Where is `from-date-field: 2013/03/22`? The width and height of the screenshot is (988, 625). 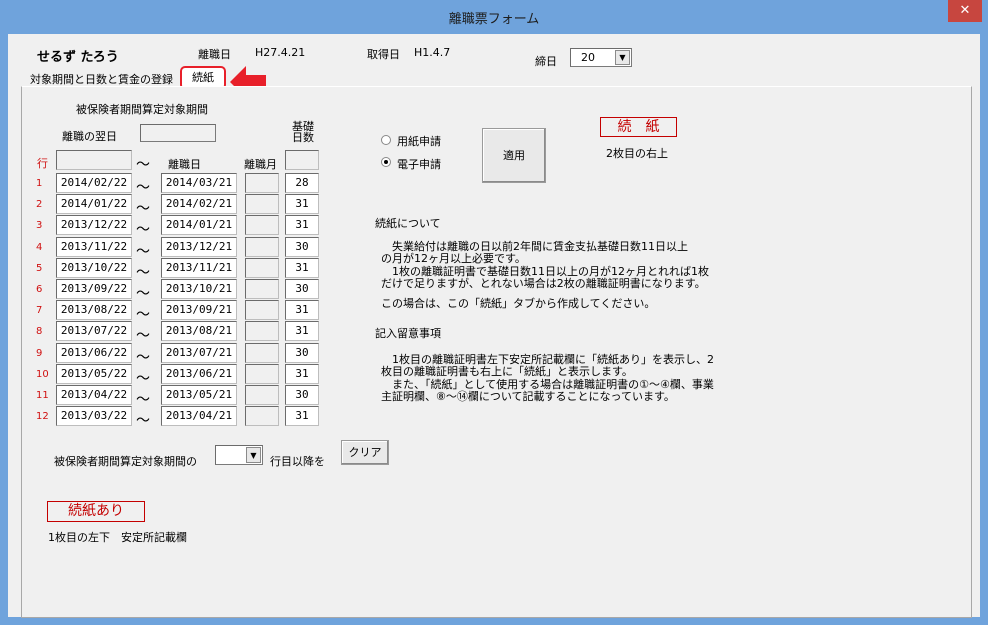 from-date-field: 2013/03/22 is located at coordinates (94, 416).